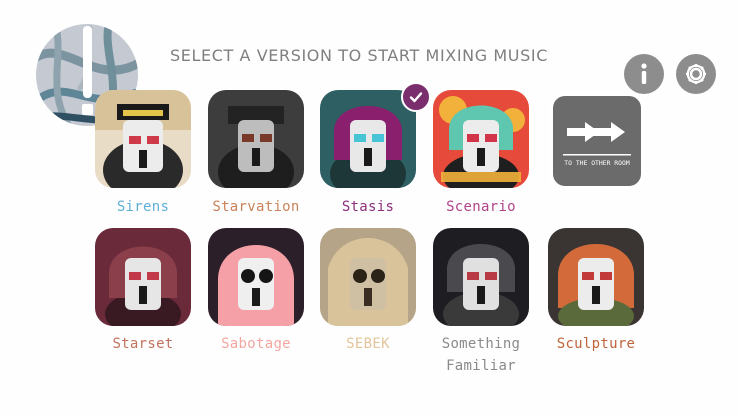  What do you see at coordinates (143, 277) in the screenshot?
I see `version-card-starset` at bounding box center [143, 277].